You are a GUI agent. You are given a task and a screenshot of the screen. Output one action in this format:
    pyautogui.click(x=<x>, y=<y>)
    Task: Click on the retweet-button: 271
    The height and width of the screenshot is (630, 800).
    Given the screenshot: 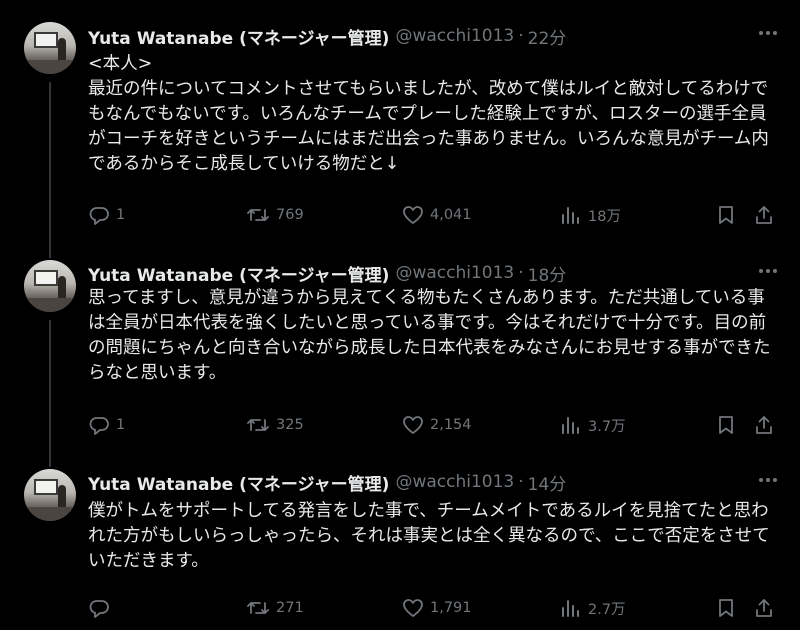 What is the action you would take?
    pyautogui.click(x=275, y=608)
    